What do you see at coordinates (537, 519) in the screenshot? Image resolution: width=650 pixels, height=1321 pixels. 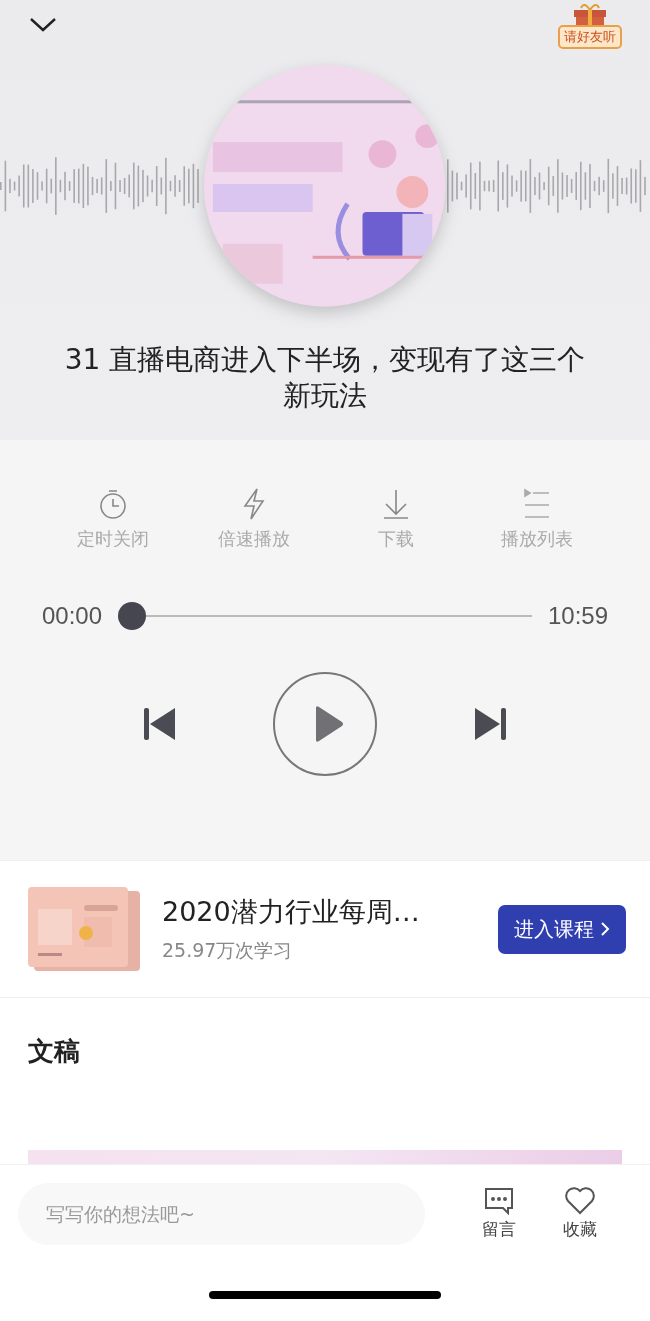 I see `action-button: 播放列表` at bounding box center [537, 519].